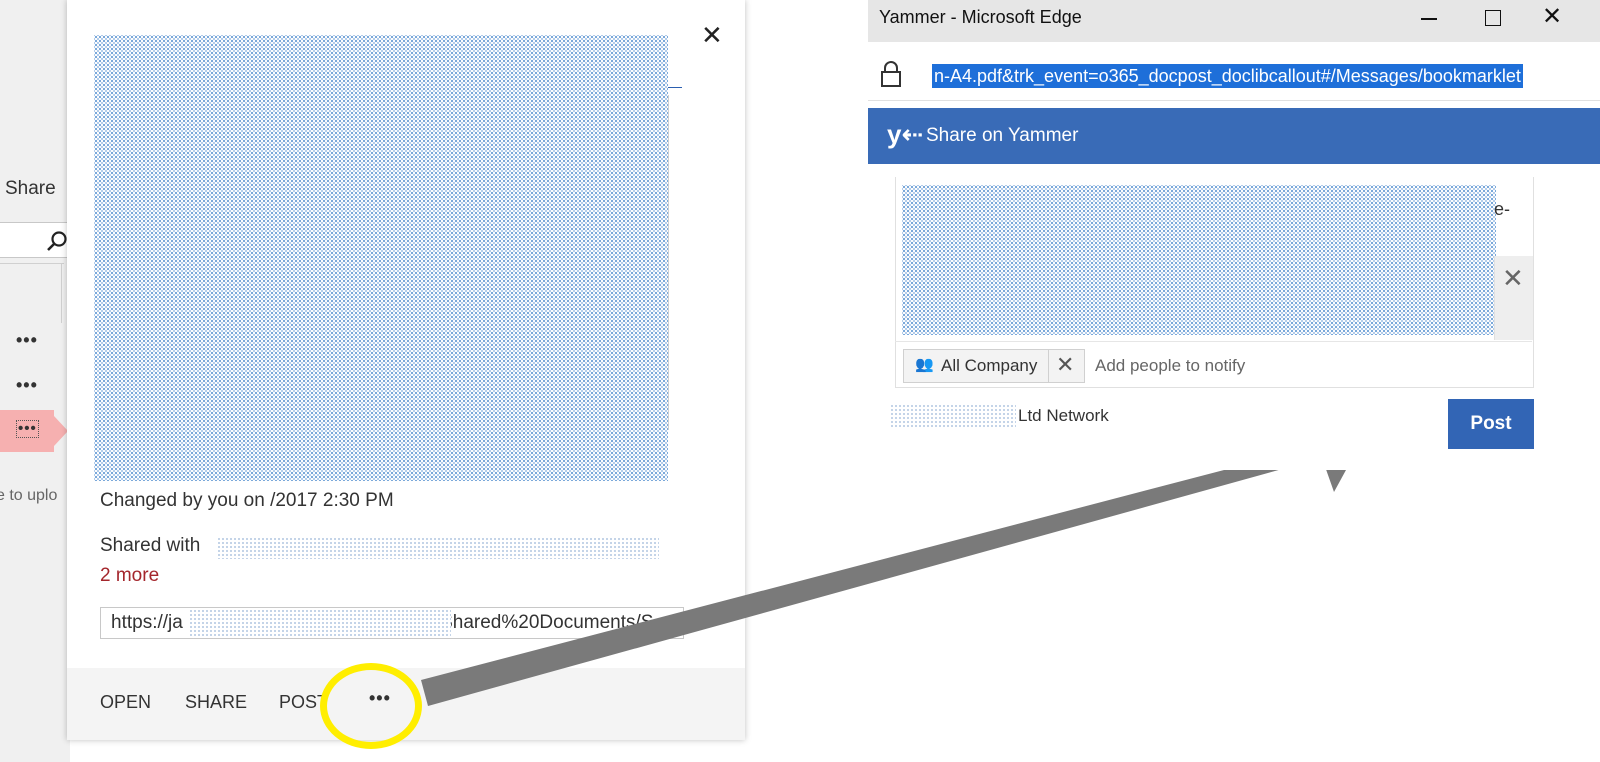  What do you see at coordinates (953, 416) in the screenshot?
I see `redacted-network-name` at bounding box center [953, 416].